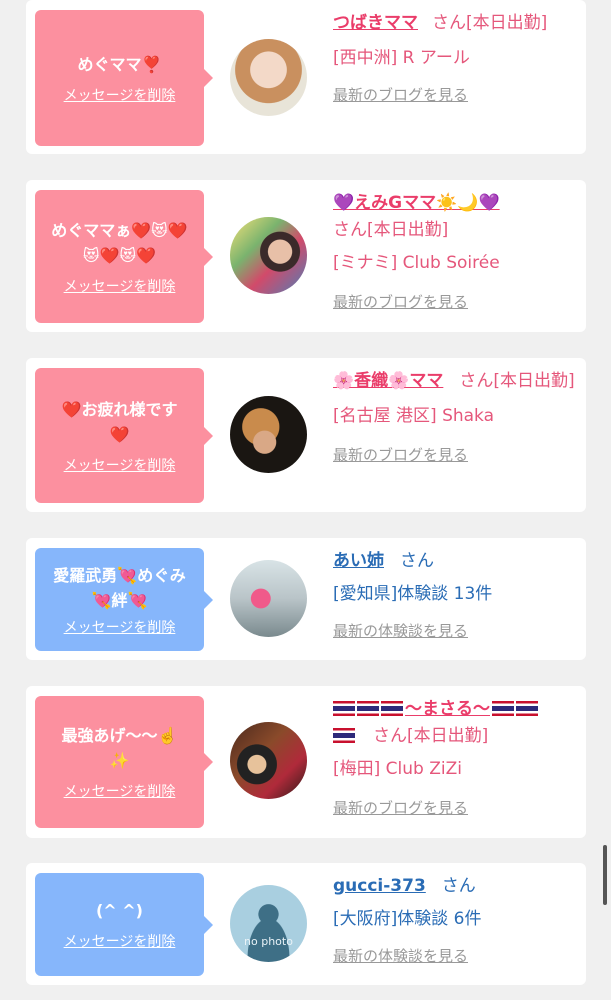  Describe the element at coordinates (413, 594) in the screenshot. I see `location-text: [愛知県]体験談 13件` at that location.